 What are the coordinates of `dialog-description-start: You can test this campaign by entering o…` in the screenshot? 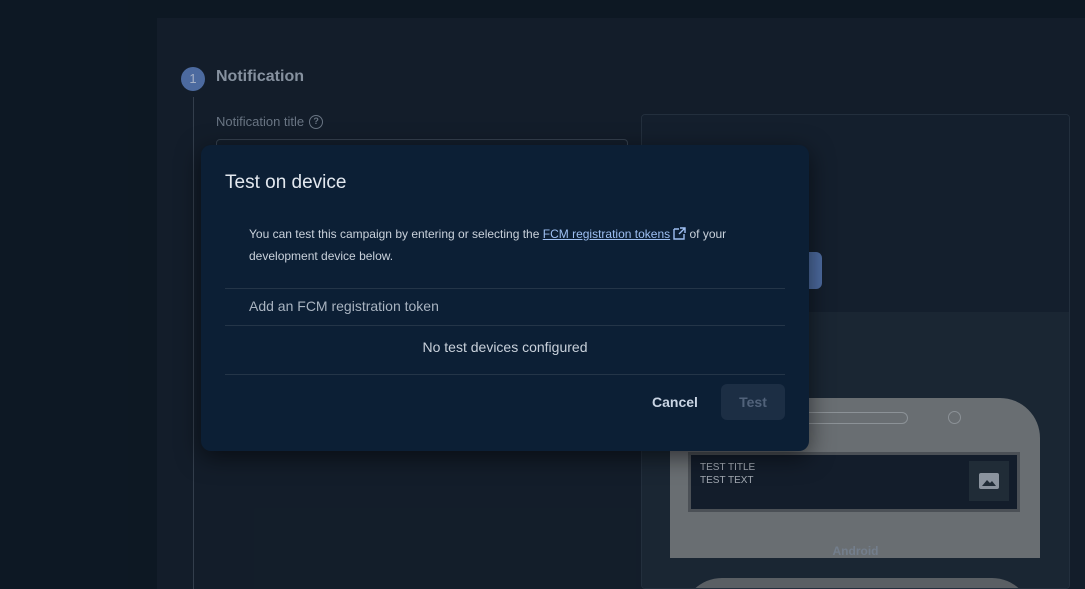 It's located at (396, 234).